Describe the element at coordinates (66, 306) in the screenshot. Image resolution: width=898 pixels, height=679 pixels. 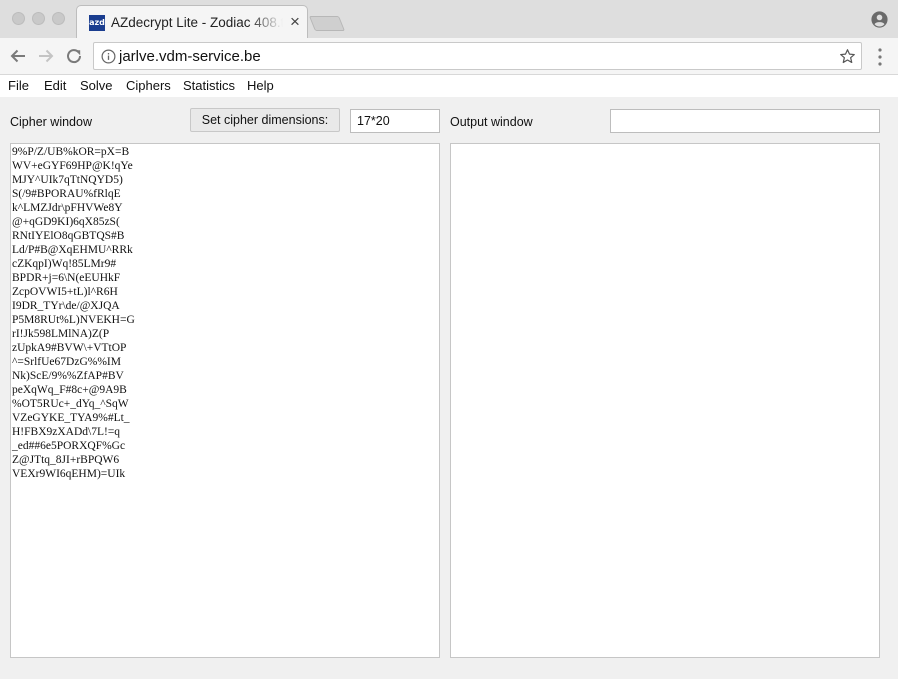
I see `cipher-line: I9DR_TYr\de/@XJQA` at that location.